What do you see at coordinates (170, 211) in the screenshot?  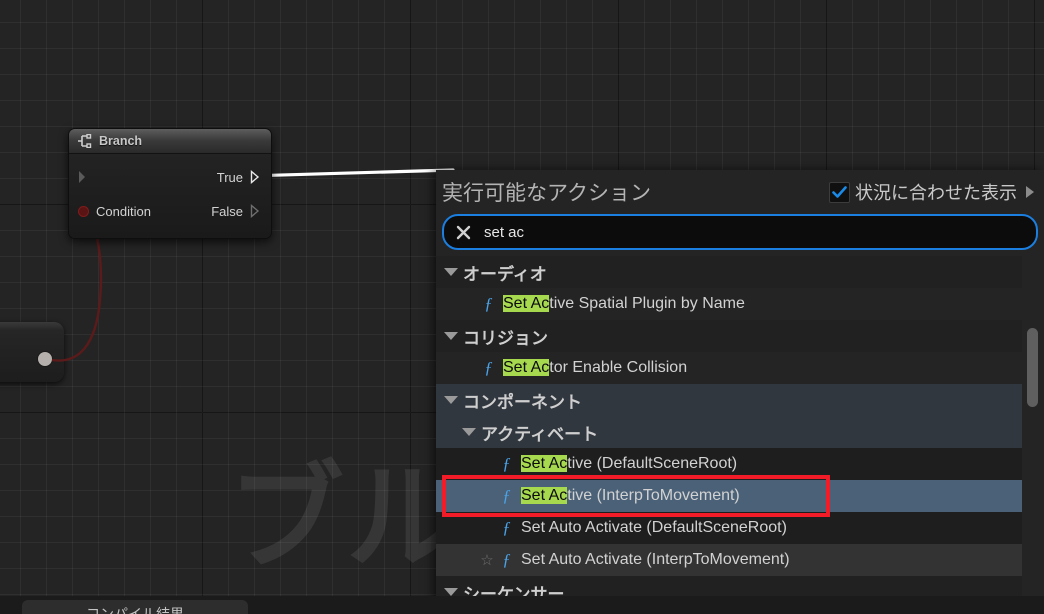 I see `branch-condition-row: Condition False` at bounding box center [170, 211].